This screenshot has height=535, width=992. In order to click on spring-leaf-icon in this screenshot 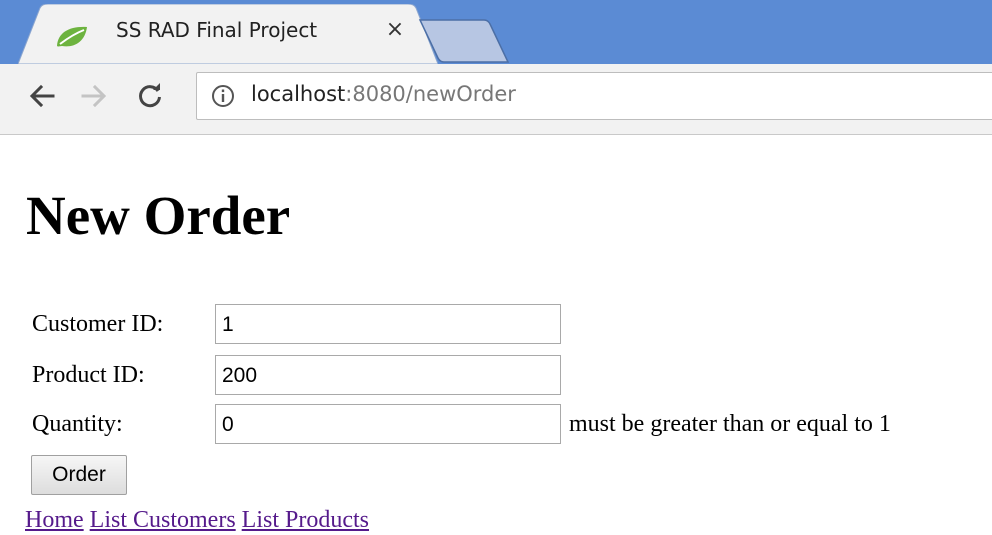, I will do `click(72, 36)`.